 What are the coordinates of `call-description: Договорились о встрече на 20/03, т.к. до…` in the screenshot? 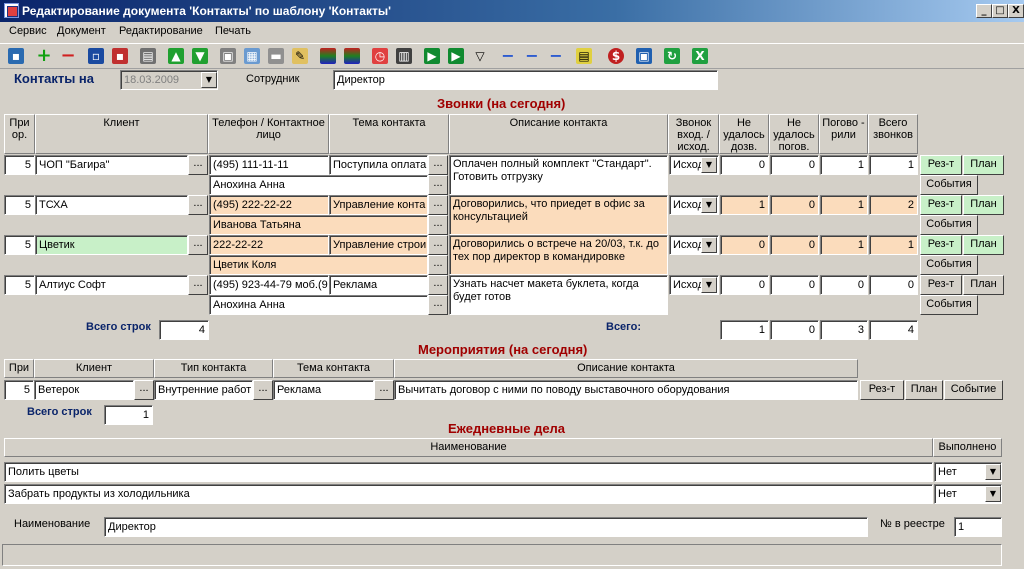 It's located at (558, 255).